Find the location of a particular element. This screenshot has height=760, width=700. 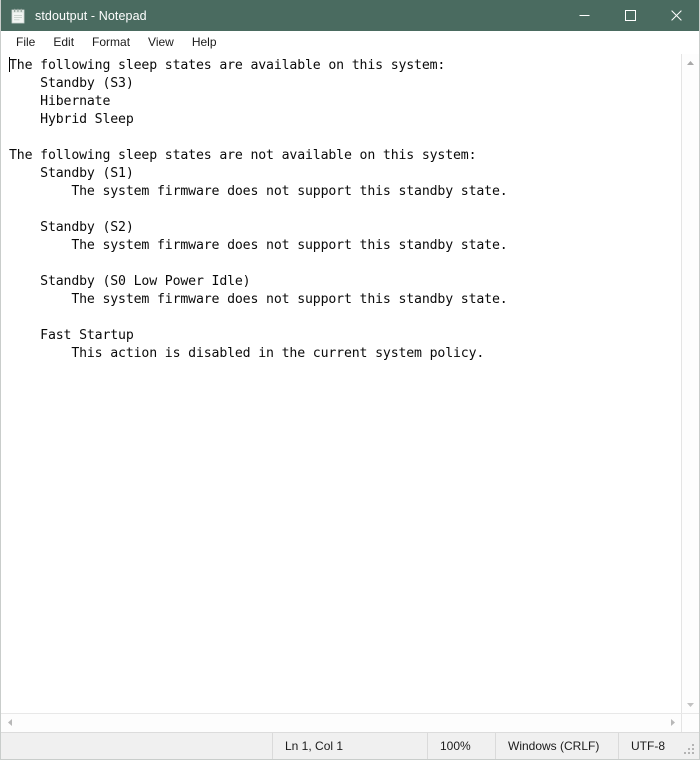

close-button is located at coordinates (676, 15).